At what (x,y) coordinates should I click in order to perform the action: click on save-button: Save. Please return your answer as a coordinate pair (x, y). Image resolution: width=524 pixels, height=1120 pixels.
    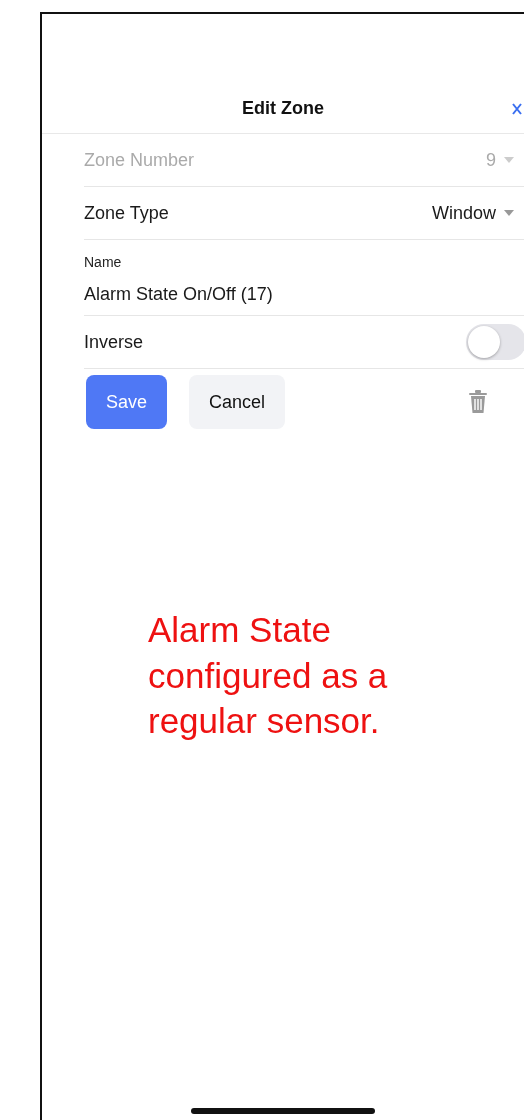
    Looking at the image, I should click on (127, 402).